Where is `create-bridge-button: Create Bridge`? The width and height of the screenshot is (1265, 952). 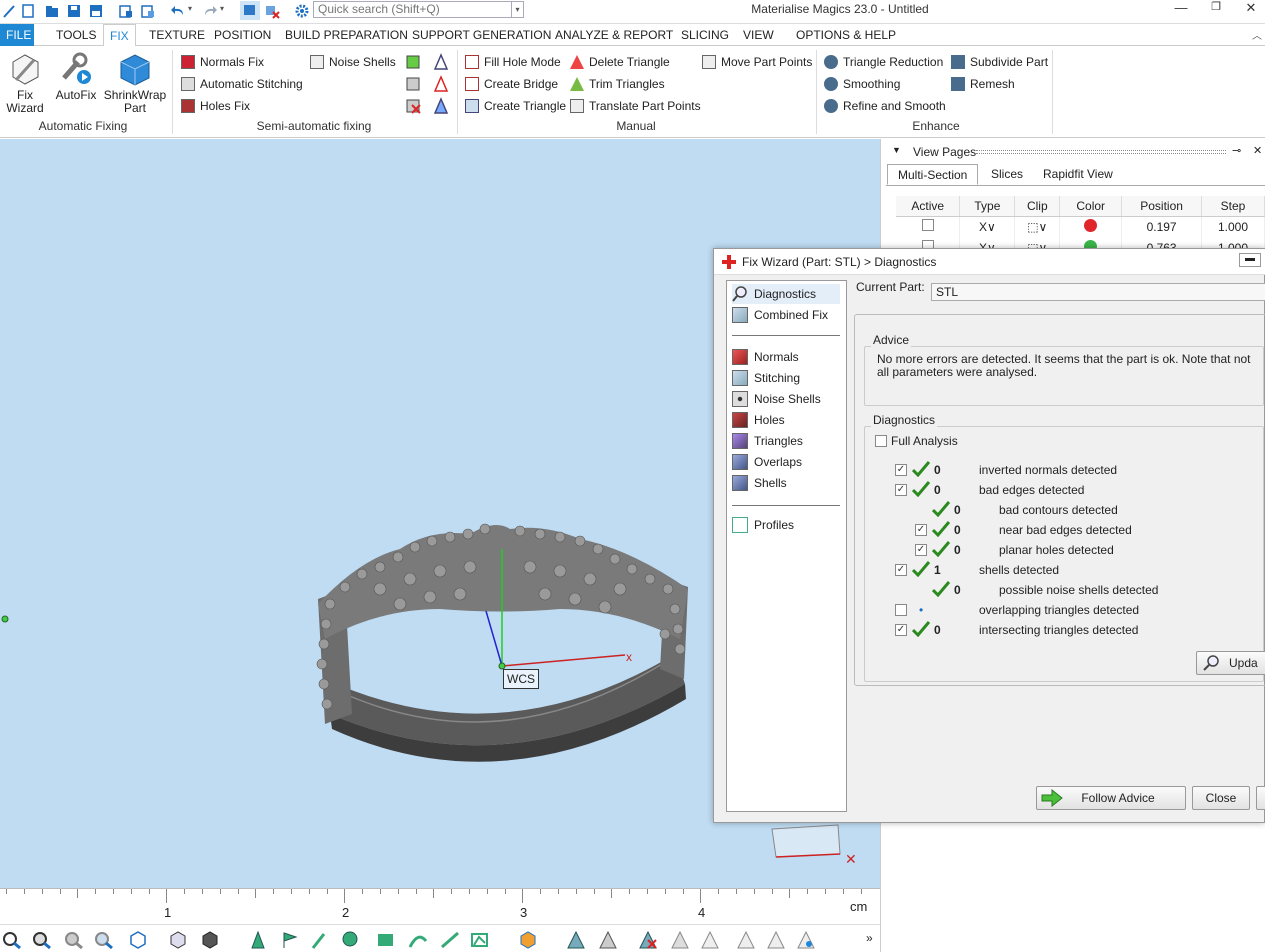
create-bridge-button: Create Bridge is located at coordinates (511, 85).